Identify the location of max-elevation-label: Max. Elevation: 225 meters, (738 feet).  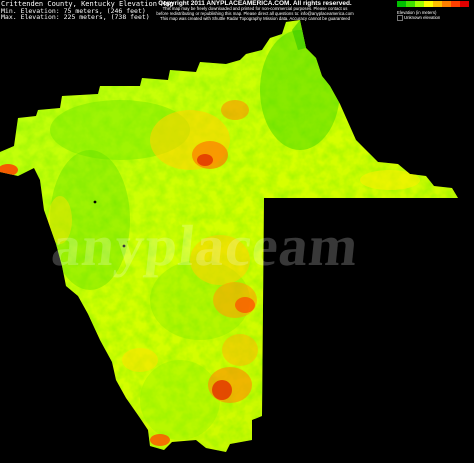
(75, 17).